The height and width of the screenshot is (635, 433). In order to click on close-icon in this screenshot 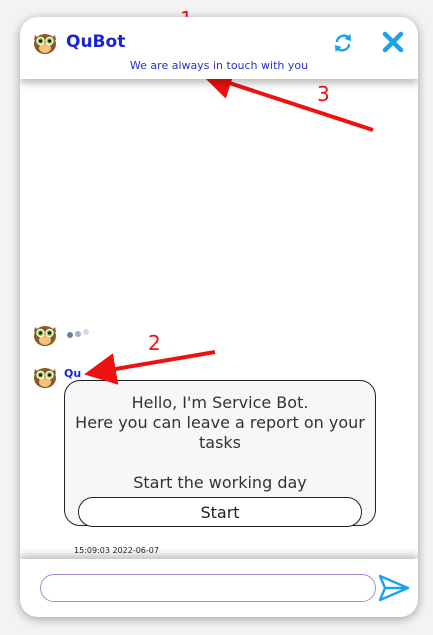, I will do `click(393, 42)`.